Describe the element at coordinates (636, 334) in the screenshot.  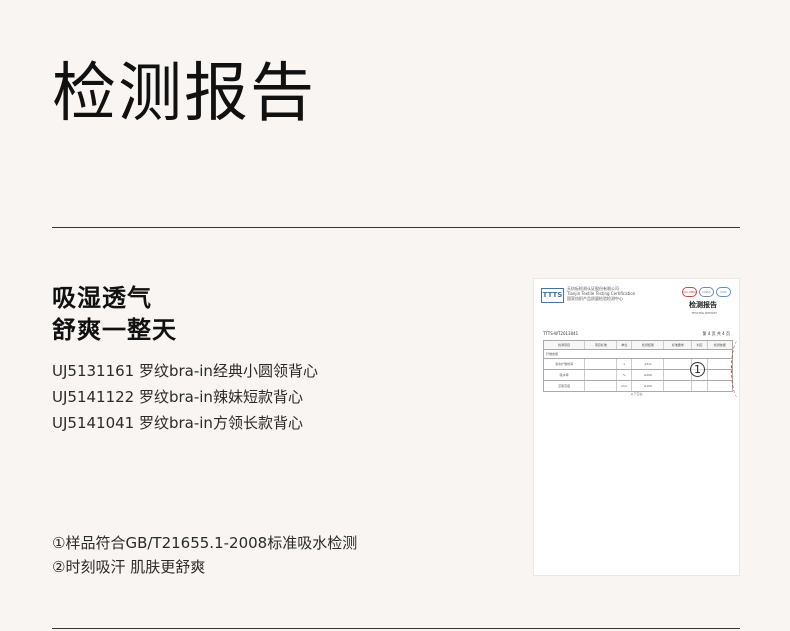
I see `report-meta: TTTS-WT2013041 第 4 页 共 4 页` at that location.